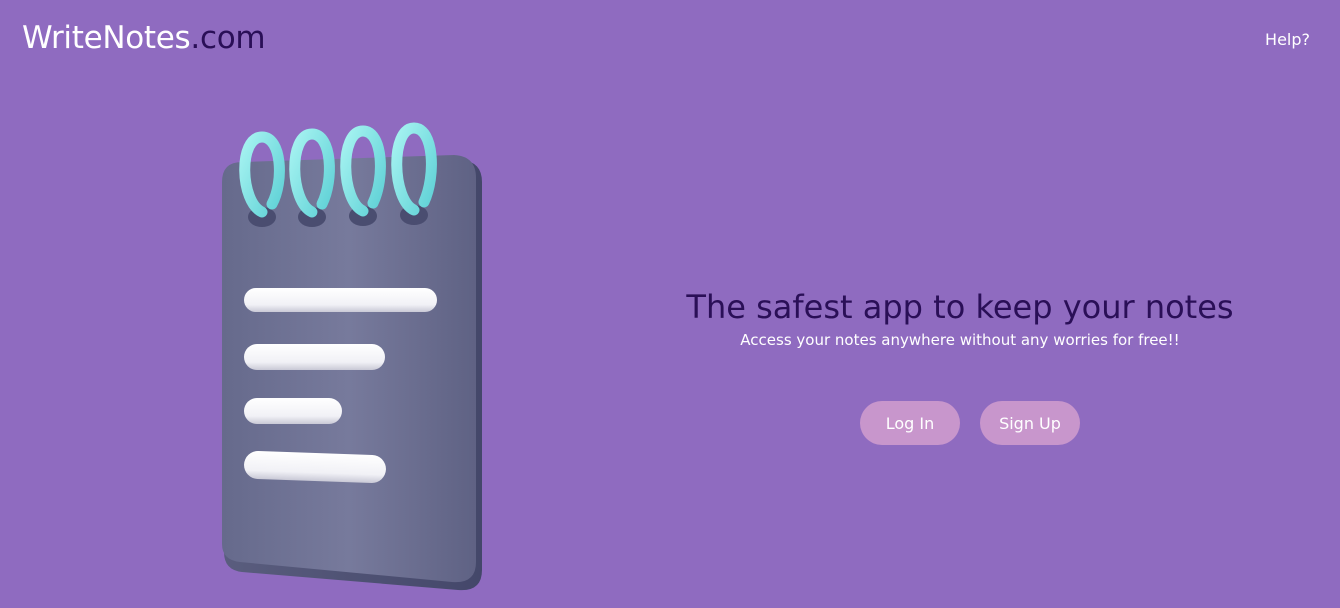  Describe the element at coordinates (910, 423) in the screenshot. I see `login-button: Log In` at that location.